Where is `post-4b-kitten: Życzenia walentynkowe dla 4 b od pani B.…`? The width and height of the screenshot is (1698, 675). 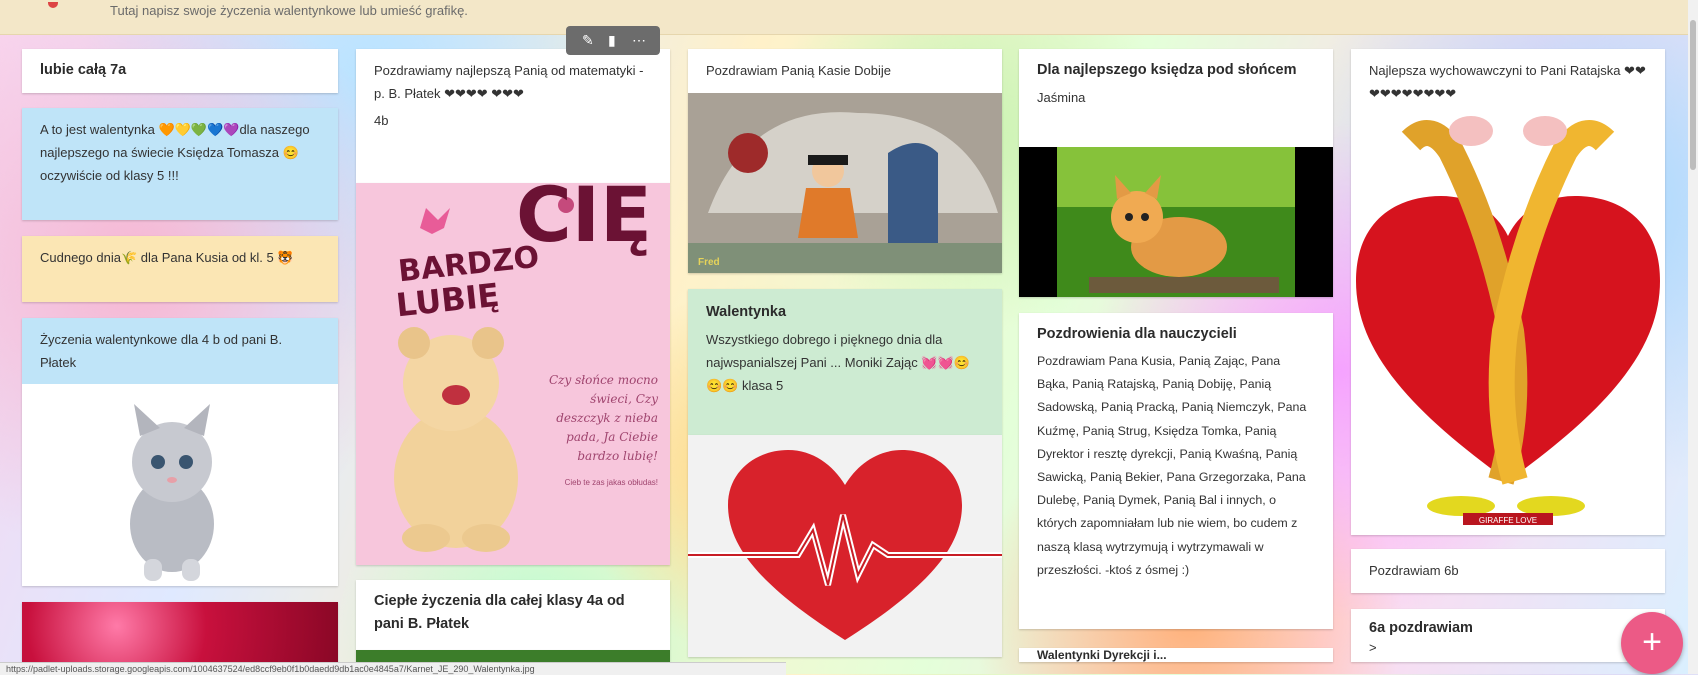
post-4b-kitten: Życzenia walentynkowe dla 4 b od pani B.… is located at coordinates (180, 452).